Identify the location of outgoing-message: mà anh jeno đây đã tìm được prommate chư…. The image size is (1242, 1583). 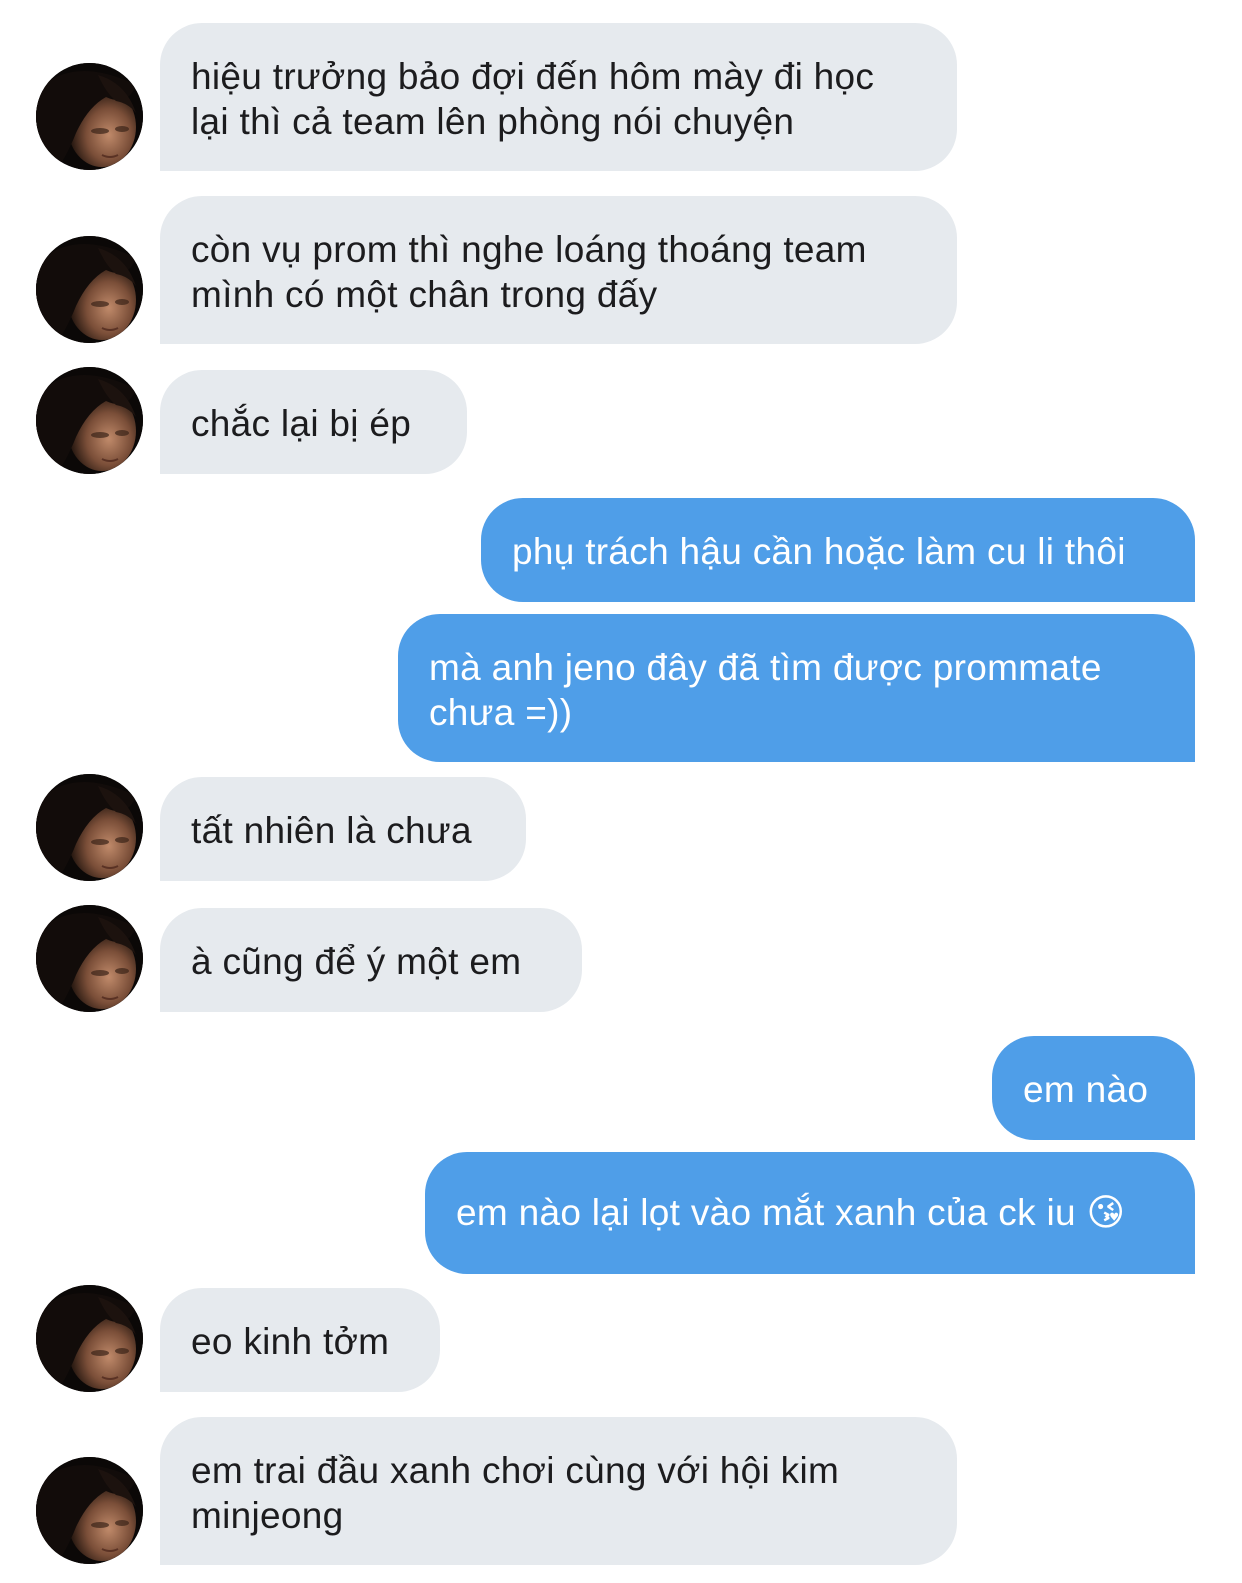
(796, 688).